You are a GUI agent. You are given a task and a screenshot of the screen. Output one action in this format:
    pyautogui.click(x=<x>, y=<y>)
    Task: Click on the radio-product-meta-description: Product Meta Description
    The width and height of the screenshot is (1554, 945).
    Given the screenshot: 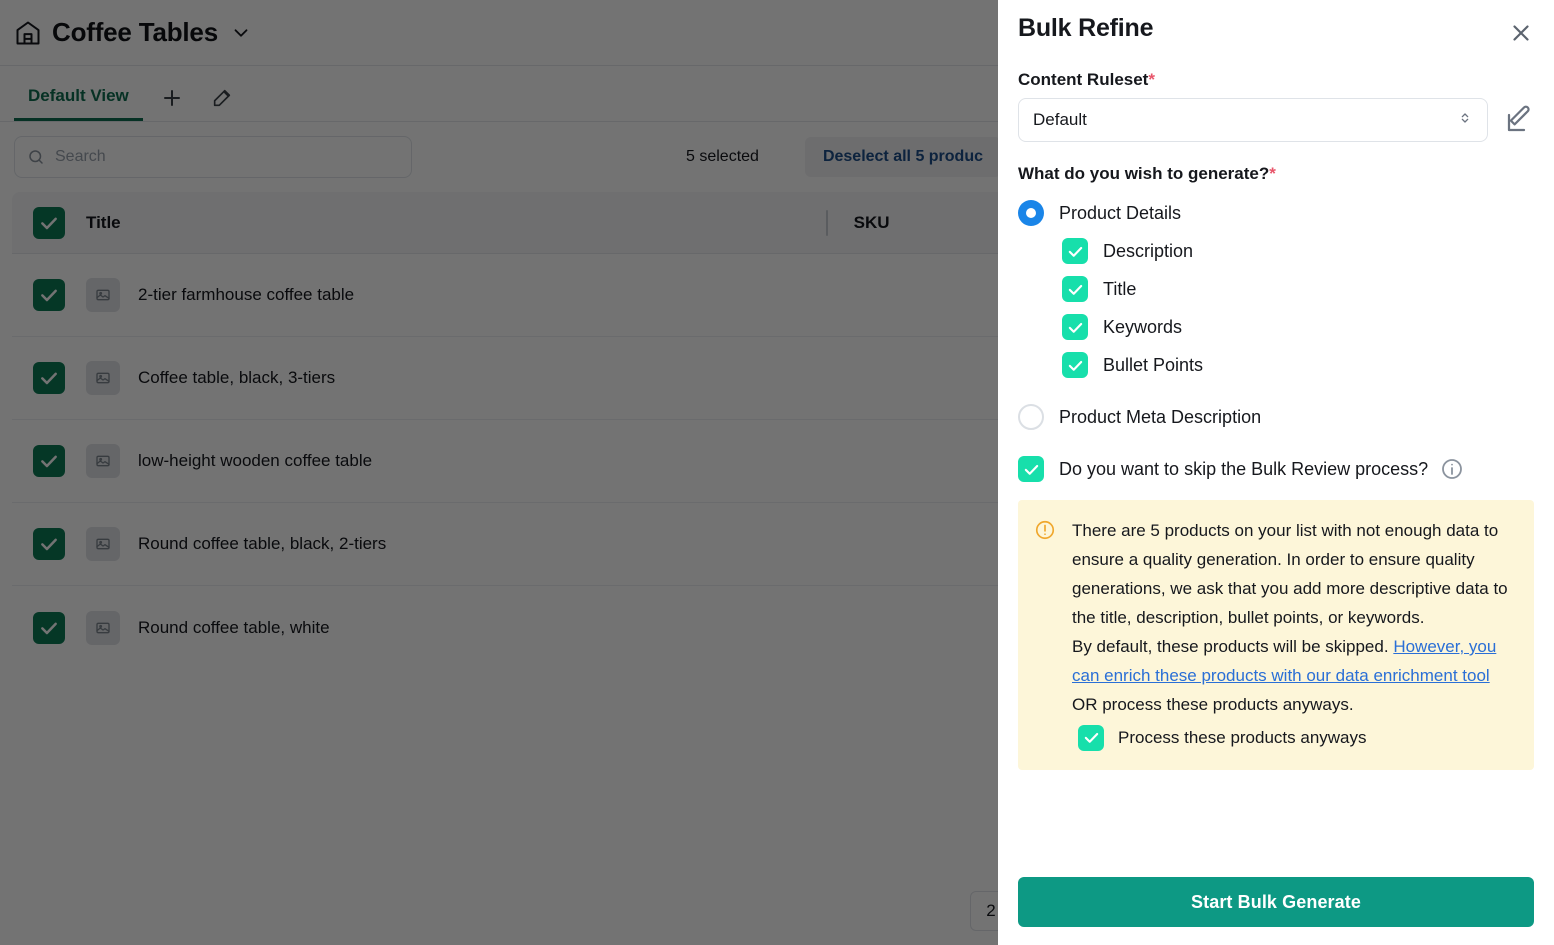 What is the action you would take?
    pyautogui.click(x=1276, y=417)
    